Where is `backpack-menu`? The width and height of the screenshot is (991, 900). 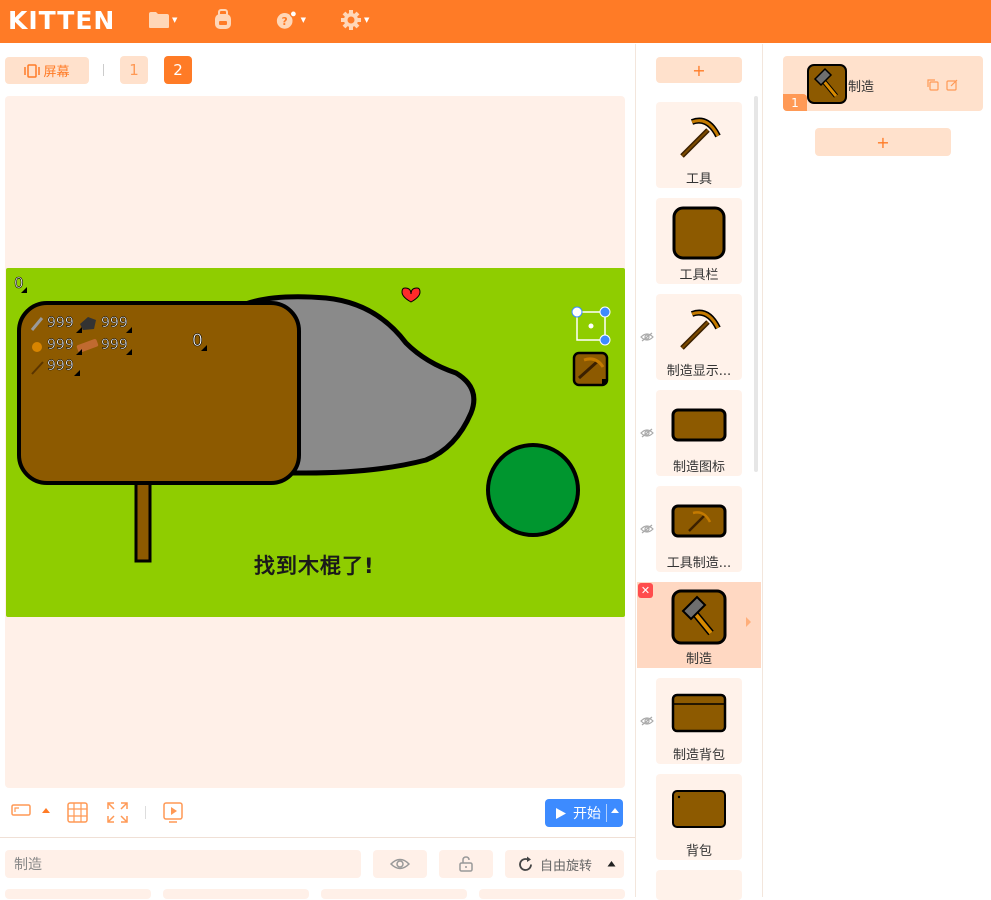 backpack-menu is located at coordinates (227, 20).